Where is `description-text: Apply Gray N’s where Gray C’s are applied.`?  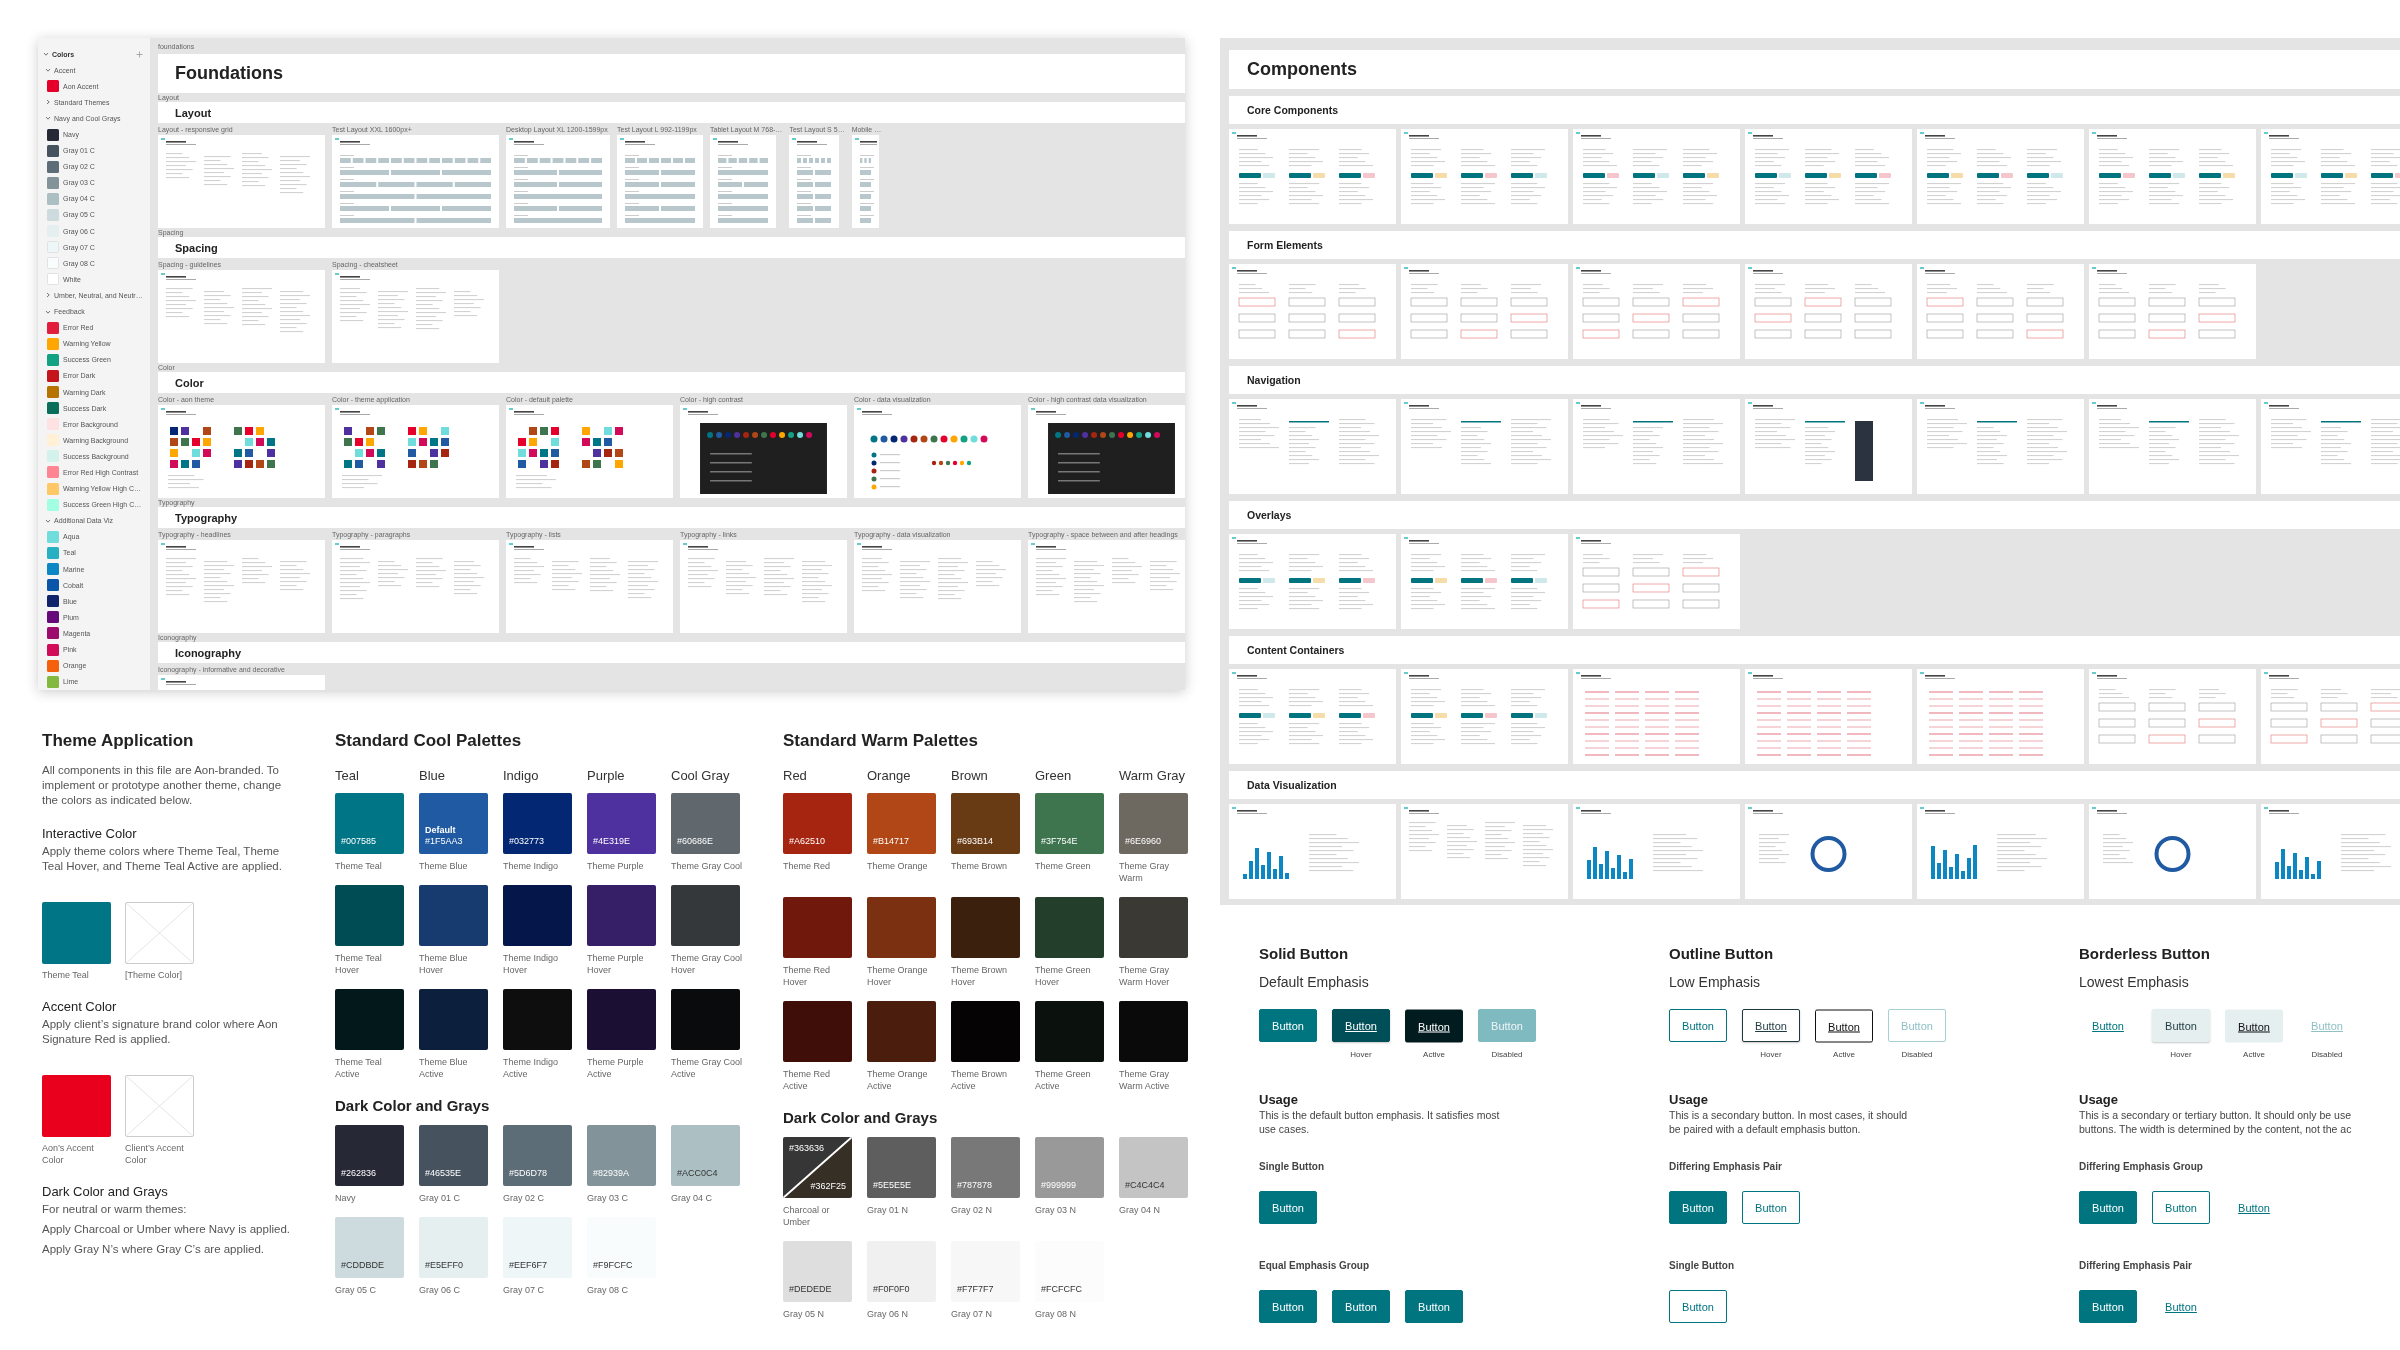 description-text: Apply Gray N’s where Gray C’s are applied. is located at coordinates (153, 1249).